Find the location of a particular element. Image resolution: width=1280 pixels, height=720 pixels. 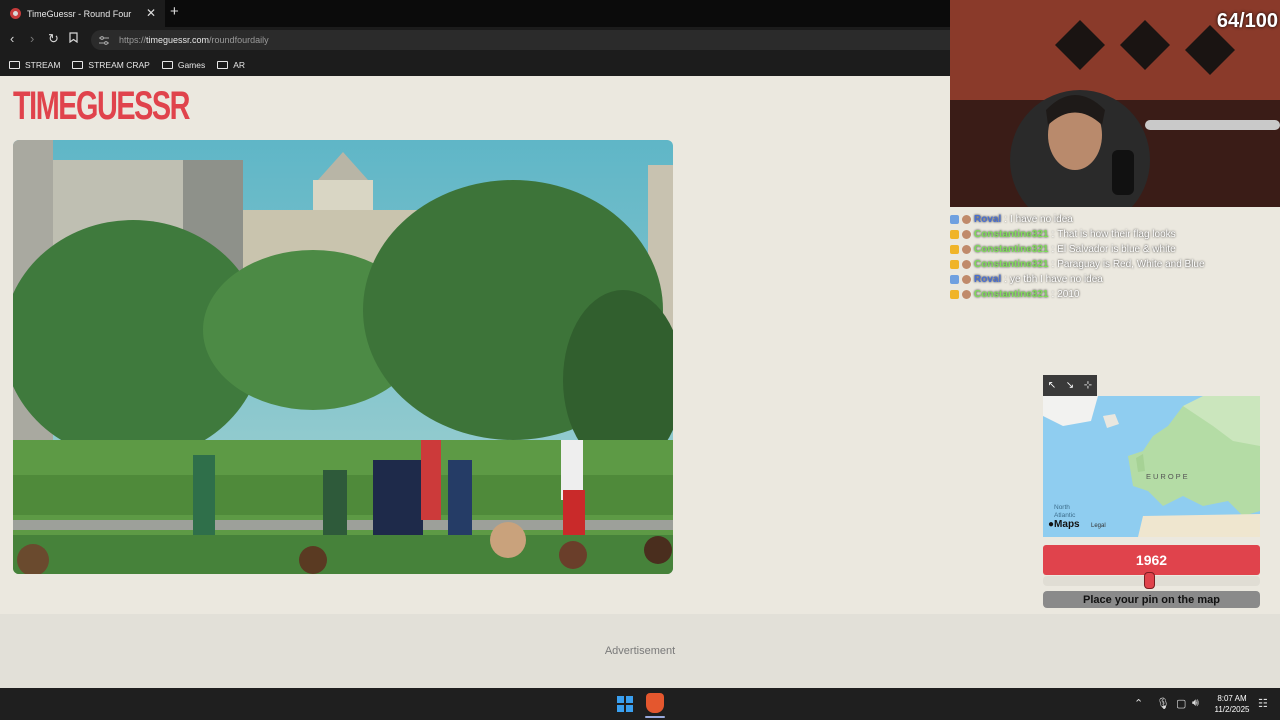

streamer-webcam: 64/100 is located at coordinates (1115, 103).